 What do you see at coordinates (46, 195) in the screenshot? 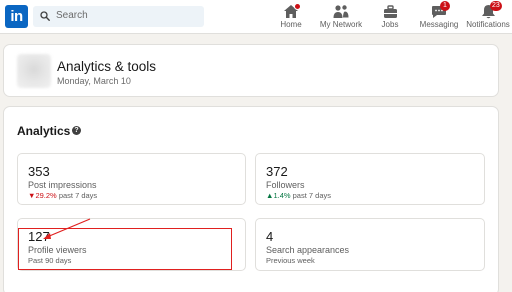
I see `stat-change-value: 29.2%` at bounding box center [46, 195].